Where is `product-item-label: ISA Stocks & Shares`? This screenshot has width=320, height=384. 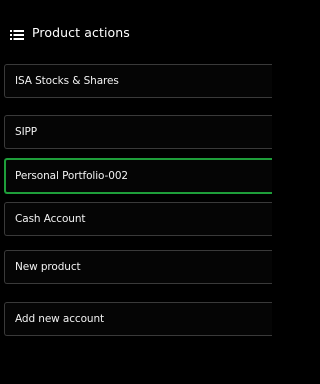 product-item-label: ISA Stocks & Shares is located at coordinates (67, 81).